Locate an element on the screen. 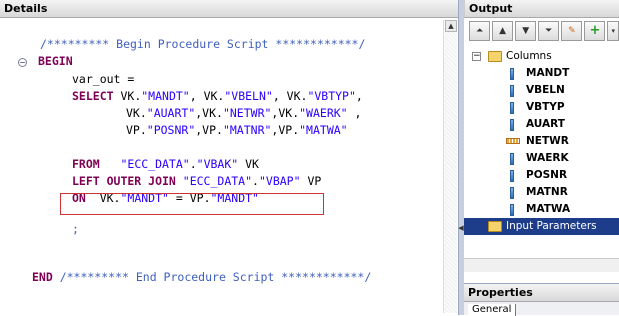  column-label: POSNR is located at coordinates (547, 175).